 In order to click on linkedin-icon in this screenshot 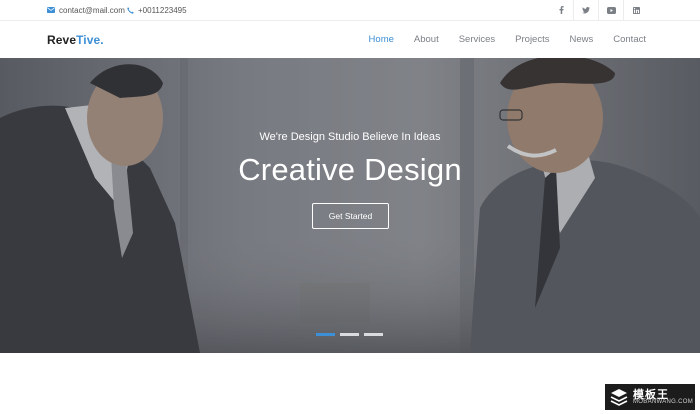, I will do `click(635, 10)`.